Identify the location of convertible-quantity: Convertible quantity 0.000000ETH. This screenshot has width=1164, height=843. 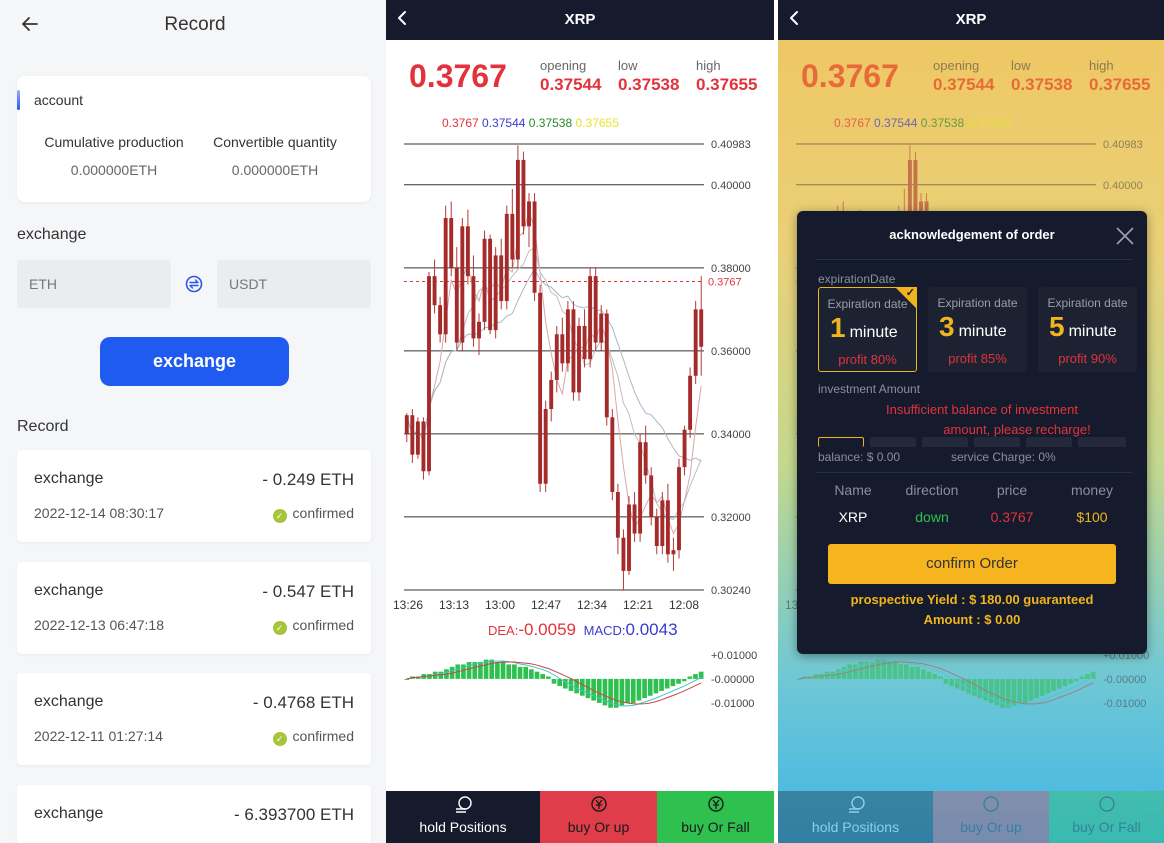
(275, 156).